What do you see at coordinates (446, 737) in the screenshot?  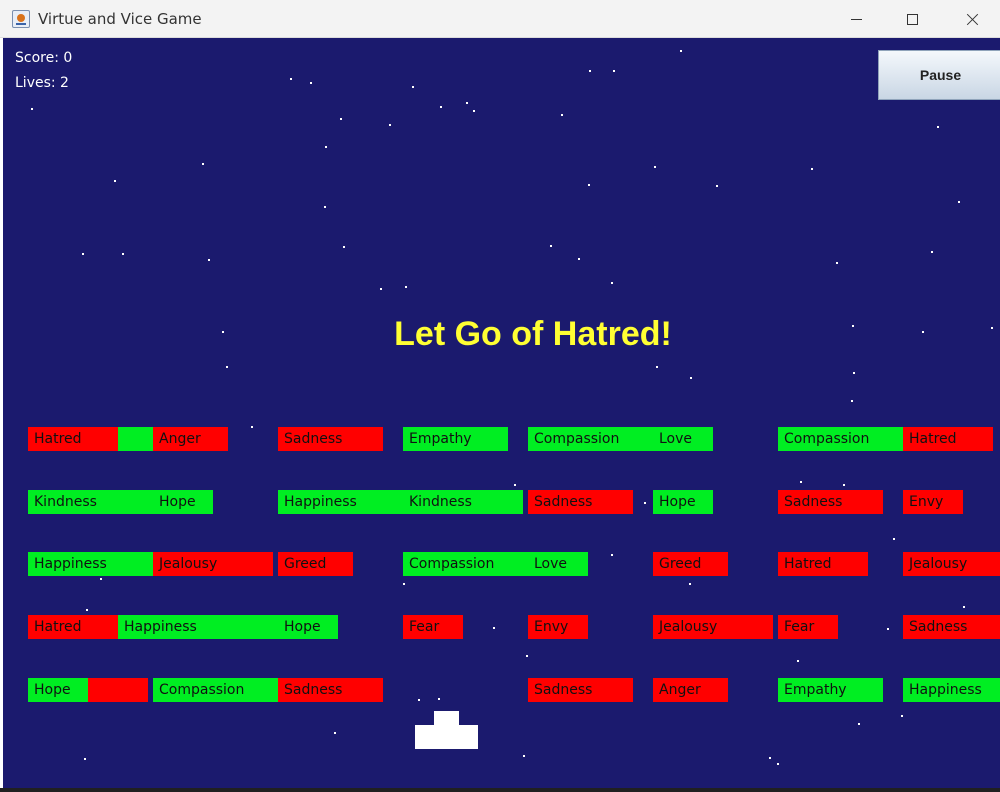 I see `player-paddle` at bounding box center [446, 737].